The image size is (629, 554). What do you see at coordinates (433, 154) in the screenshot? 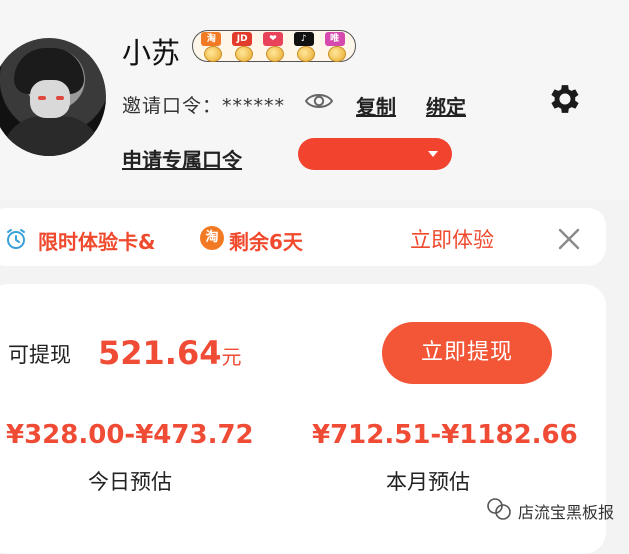
I see `chevron-down-icon` at bounding box center [433, 154].